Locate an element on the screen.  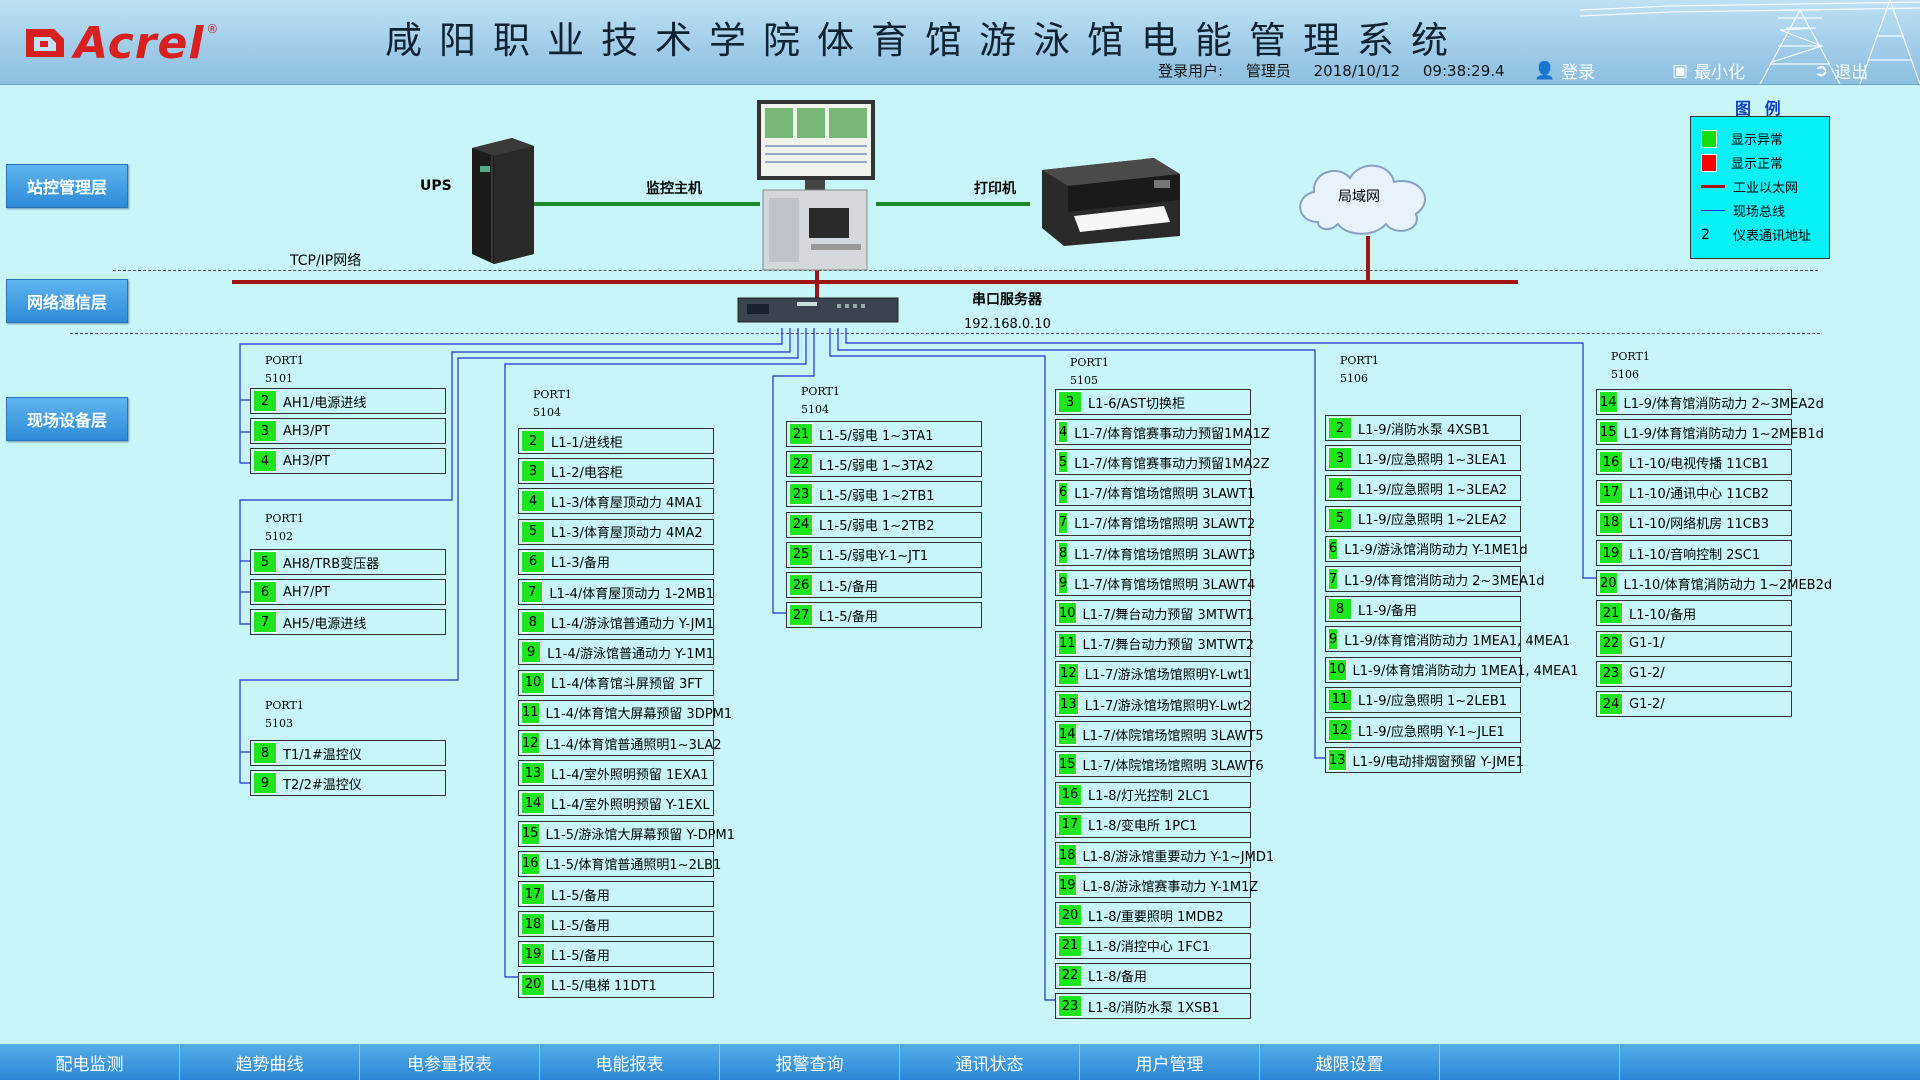
device-row: 26 L1-5/备用 is located at coordinates (884, 585).